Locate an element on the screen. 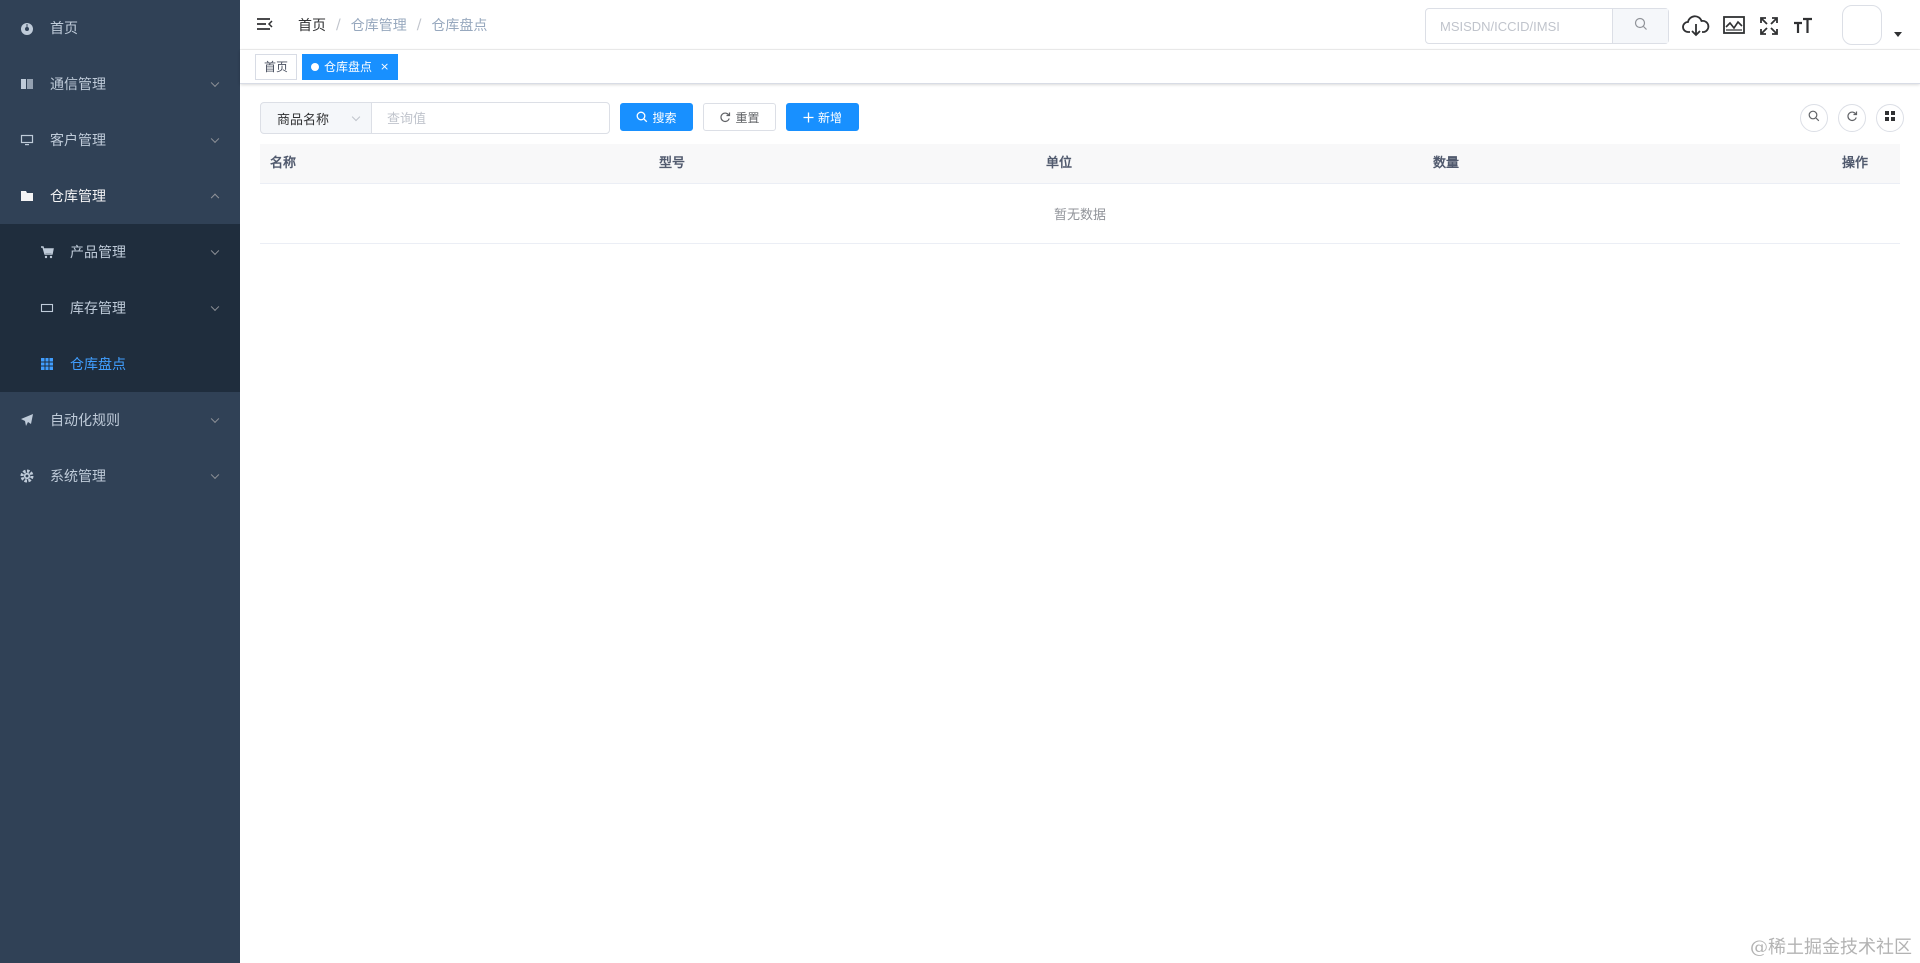 The width and height of the screenshot is (1920, 963). sidebar-item-system: 系统管理 is located at coordinates (120, 476).